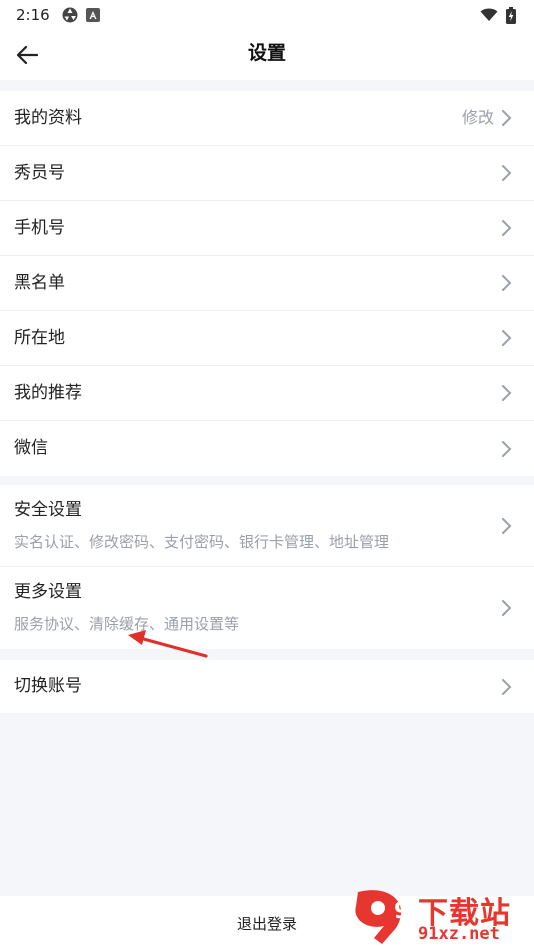 This screenshot has height=950, width=534. What do you see at coordinates (382, 917) in the screenshot?
I see `watermark-logo-icon: 9` at bounding box center [382, 917].